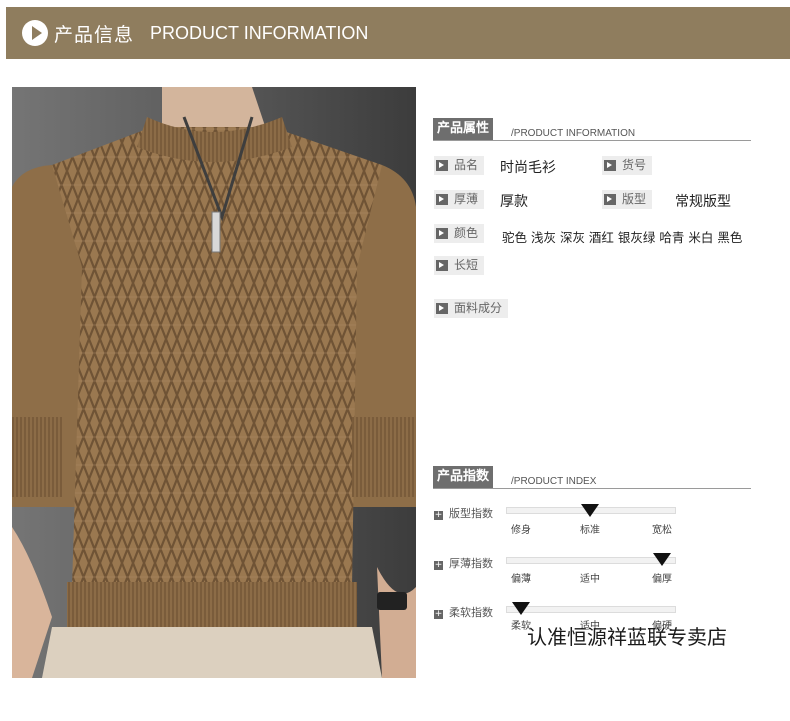 The height and width of the screenshot is (721, 790). I want to click on softness-index-pointer, so click(521, 608).